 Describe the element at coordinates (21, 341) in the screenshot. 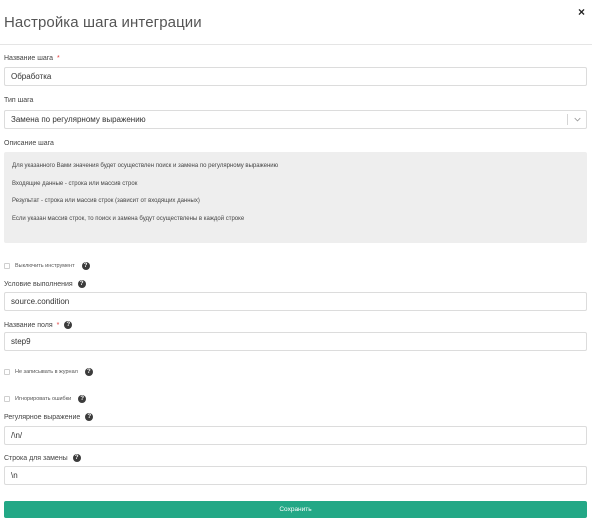

I see `field-name-value: step9` at that location.